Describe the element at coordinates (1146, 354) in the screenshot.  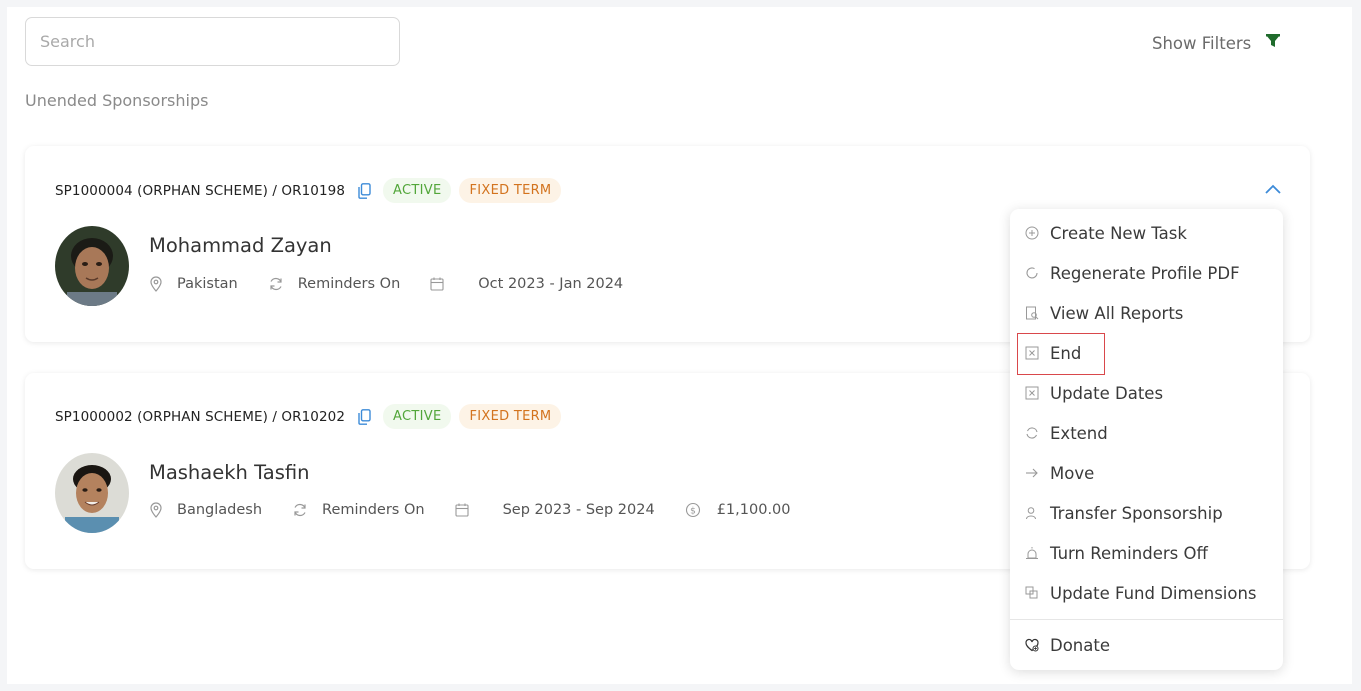
I see `menu-item-end: End` at that location.